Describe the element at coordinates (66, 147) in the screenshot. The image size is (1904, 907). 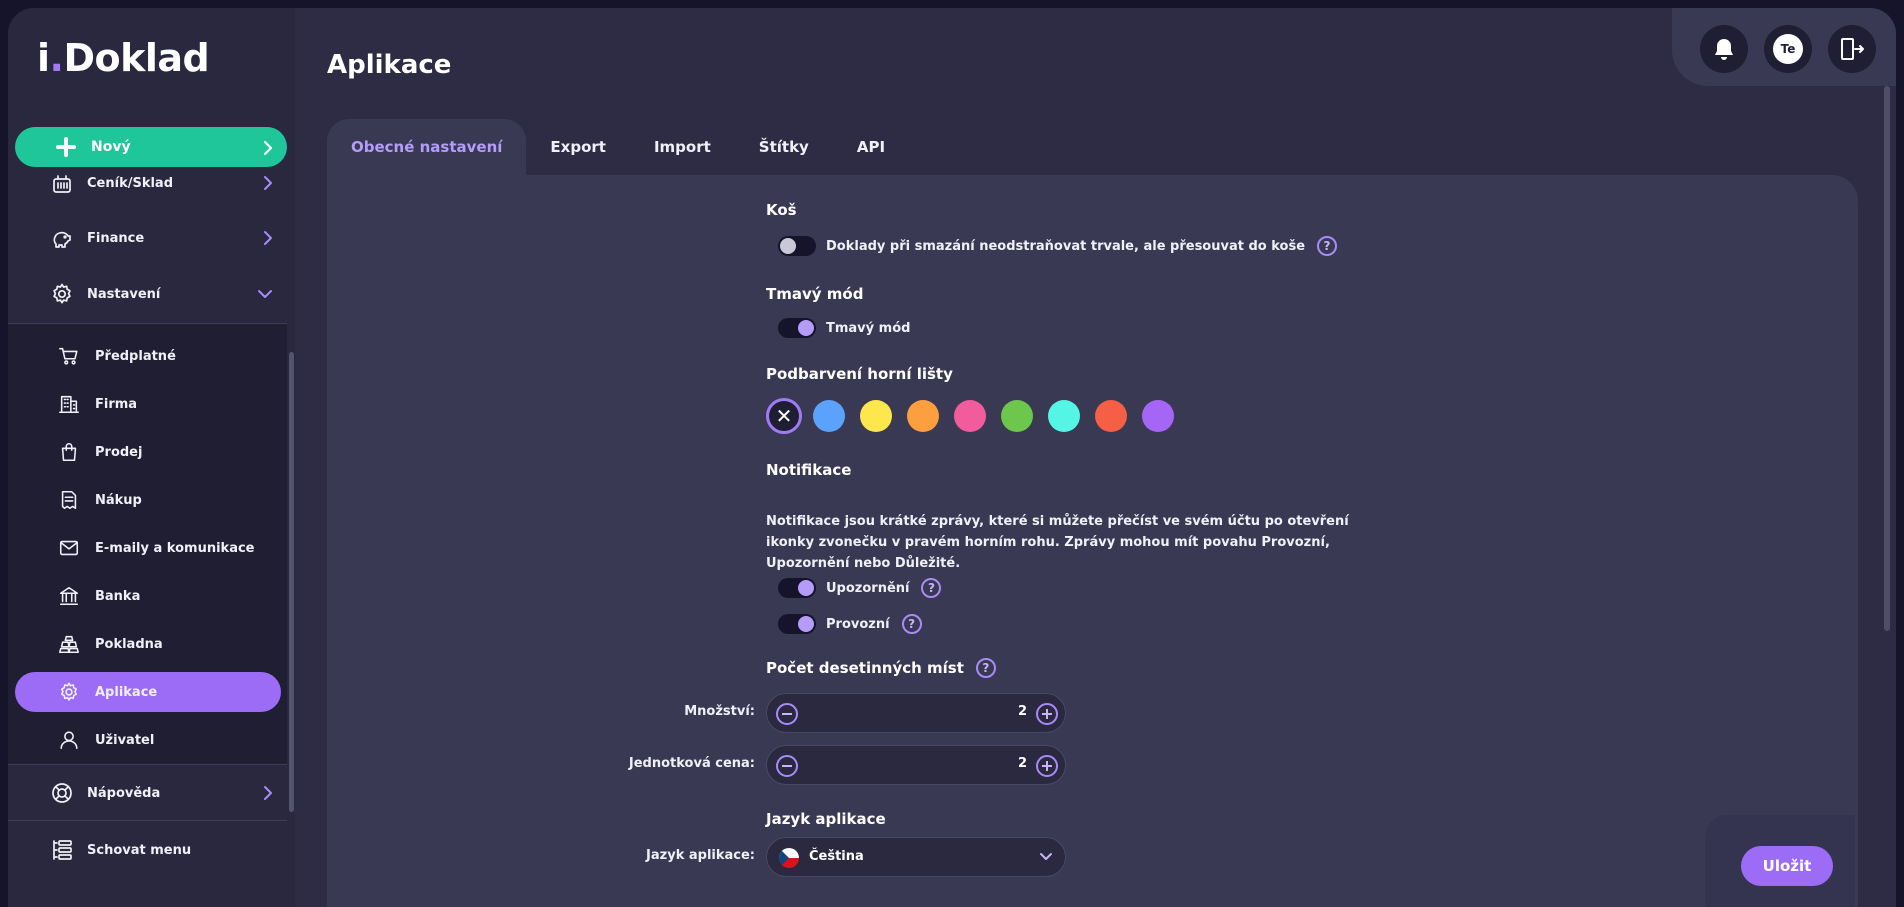
I see `plus-icon` at that location.